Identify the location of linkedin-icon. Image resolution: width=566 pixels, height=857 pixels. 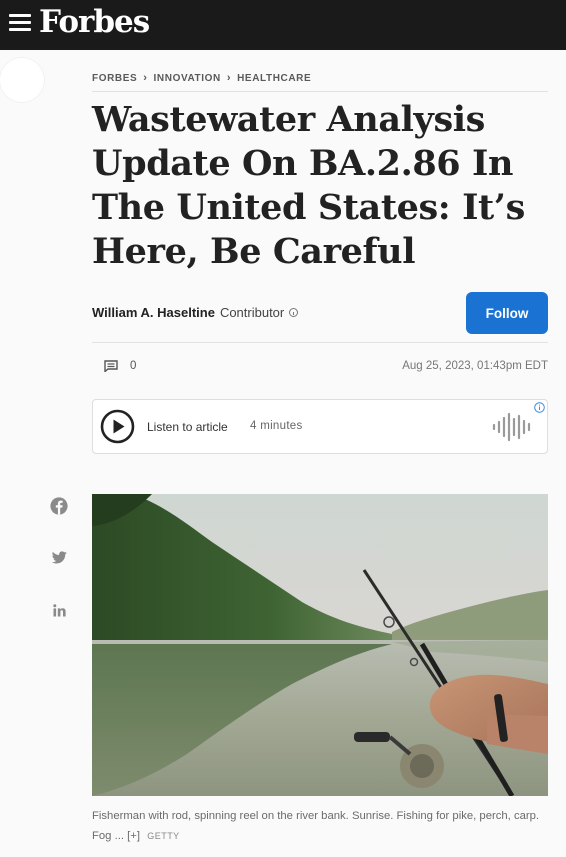
(59, 610).